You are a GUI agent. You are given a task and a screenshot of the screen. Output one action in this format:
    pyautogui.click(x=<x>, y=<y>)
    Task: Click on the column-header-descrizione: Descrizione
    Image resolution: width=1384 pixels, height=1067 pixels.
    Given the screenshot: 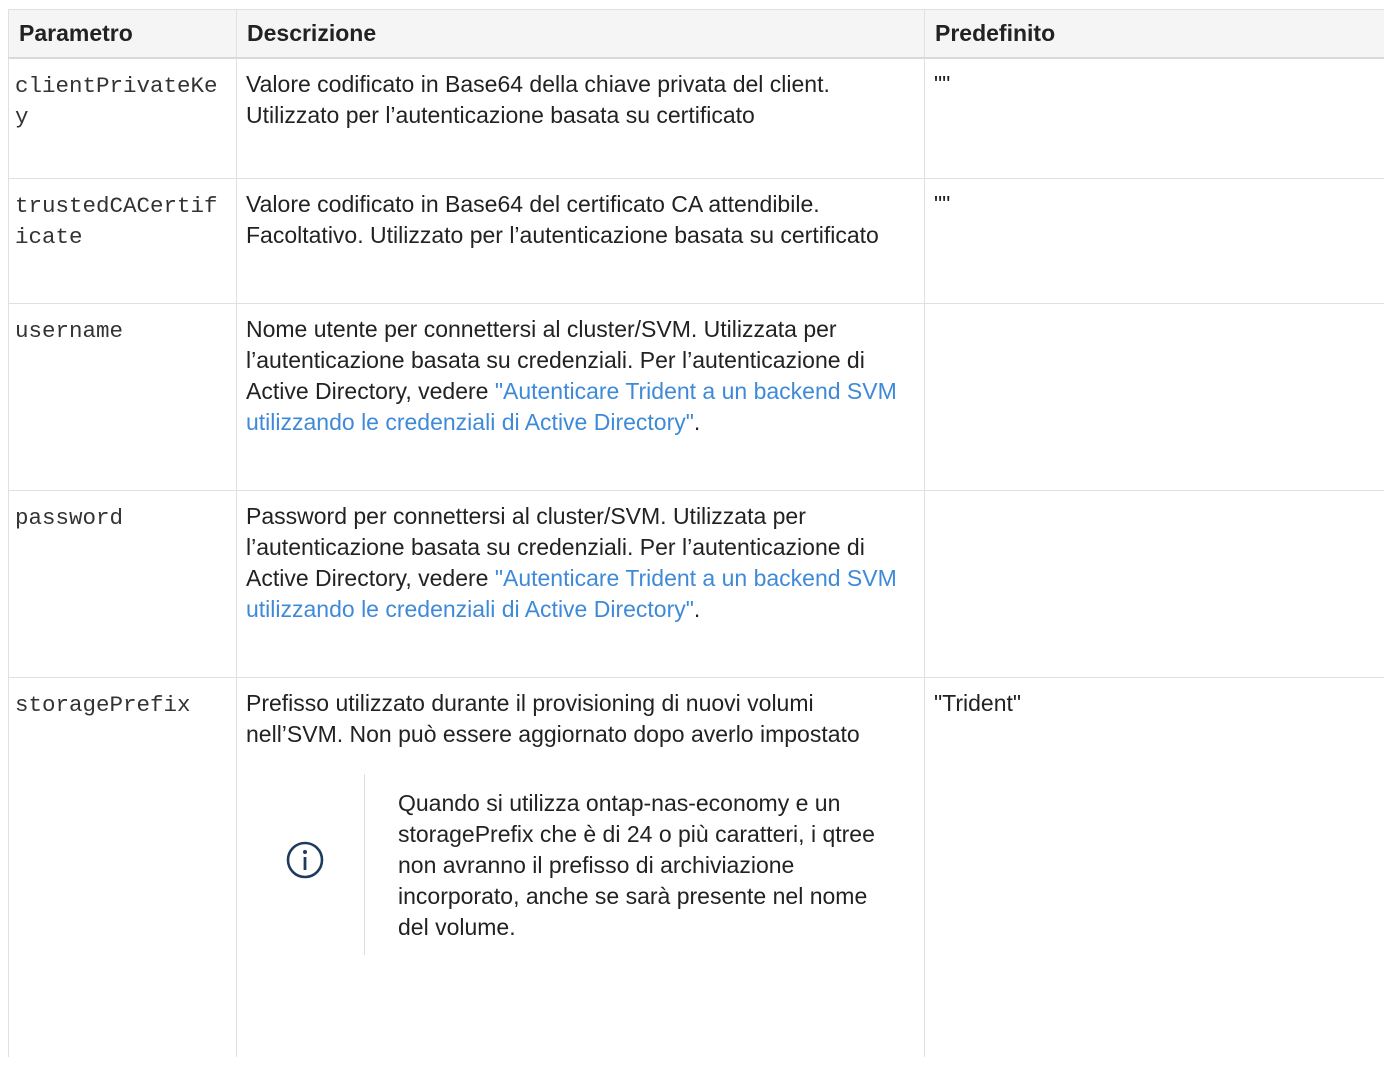 What is the action you would take?
    pyautogui.click(x=580, y=34)
    